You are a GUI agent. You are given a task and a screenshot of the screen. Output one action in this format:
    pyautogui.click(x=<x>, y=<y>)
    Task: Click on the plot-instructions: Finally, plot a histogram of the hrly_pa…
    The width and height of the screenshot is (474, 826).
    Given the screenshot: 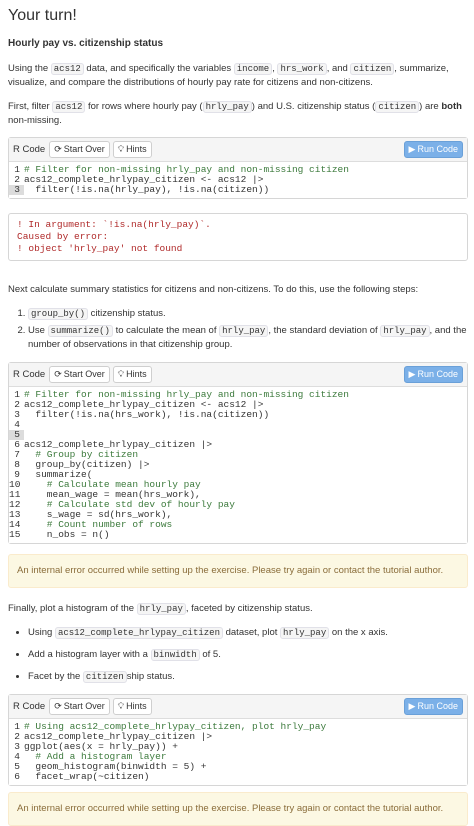 What is the action you would take?
    pyautogui.click(x=160, y=608)
    